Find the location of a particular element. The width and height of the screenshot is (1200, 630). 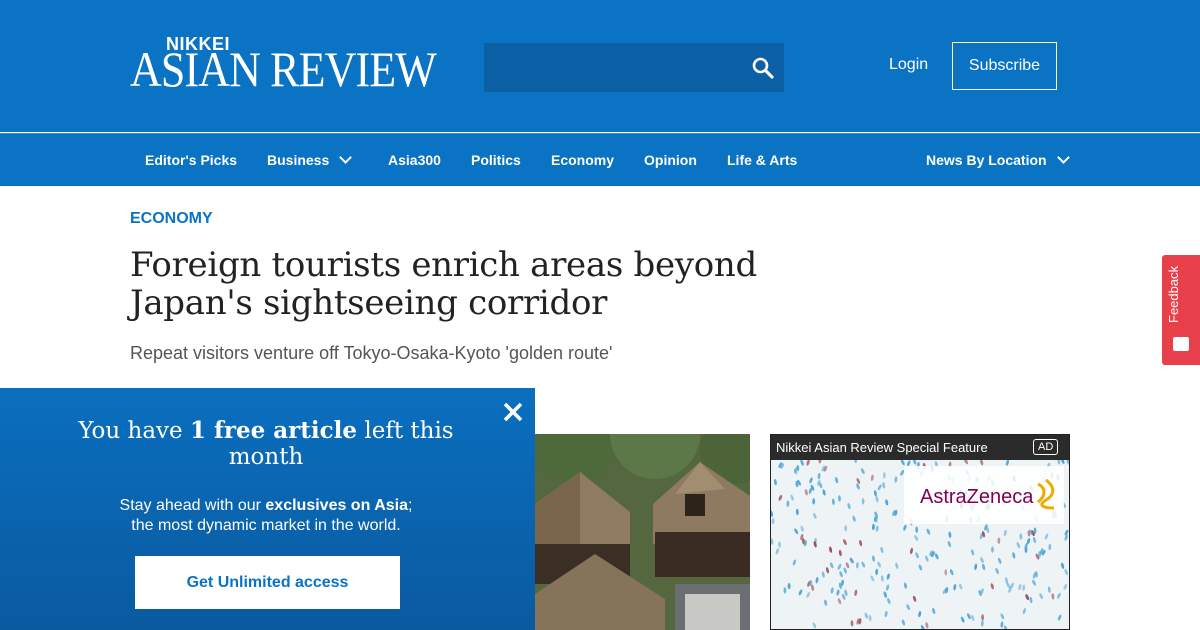

nav-item-politics: Politics is located at coordinates (496, 160).